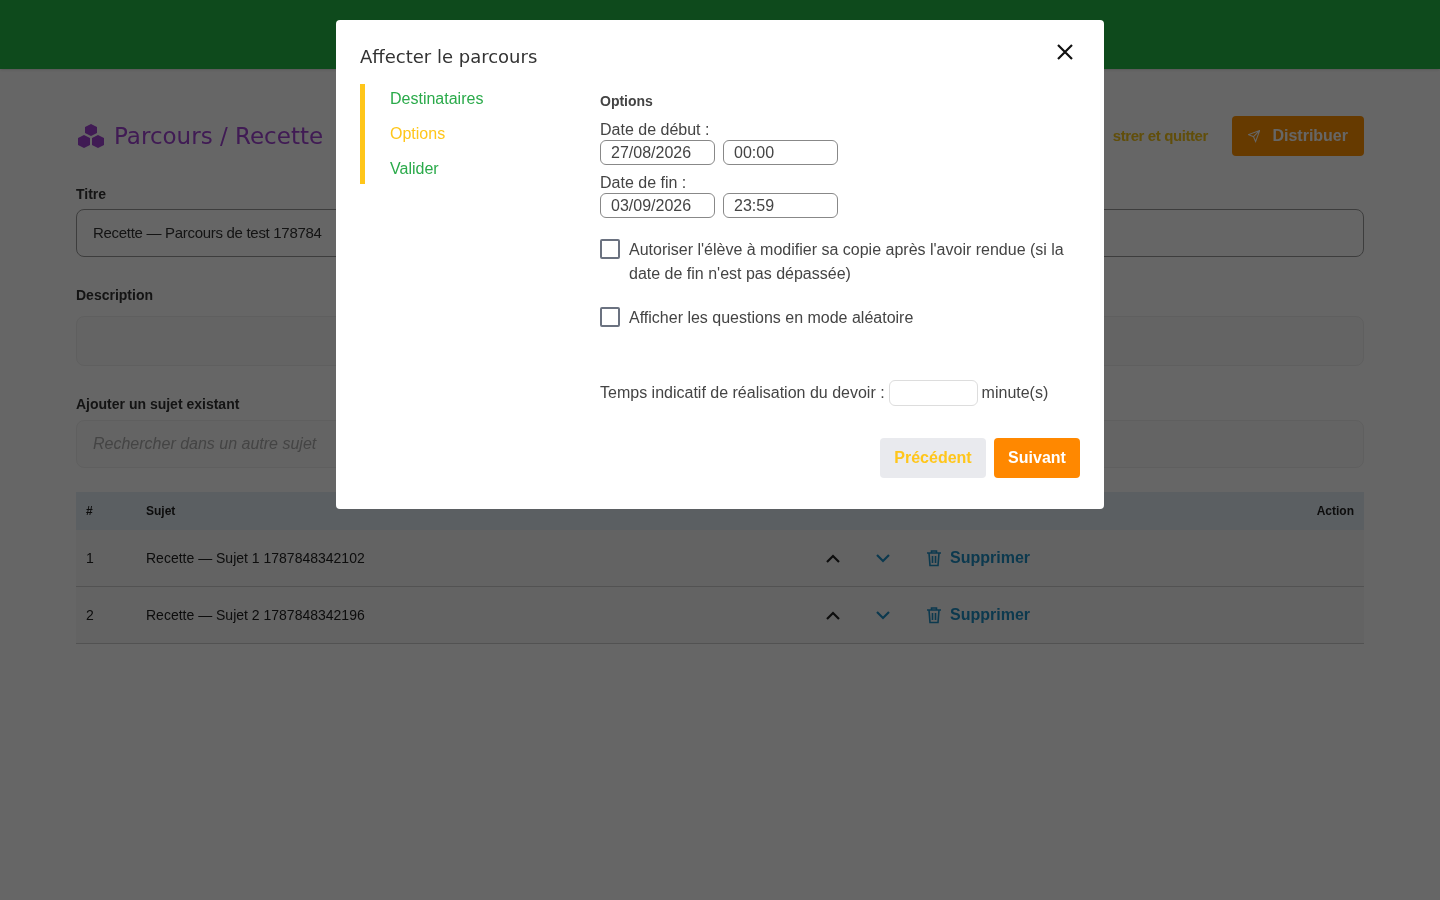 The width and height of the screenshot is (1440, 900). I want to click on checkbox-label: Autoriser l'élève à modifier sa copie après l'avoir rendue (si la date de fin n'est pas dépassée), so click(847, 262).